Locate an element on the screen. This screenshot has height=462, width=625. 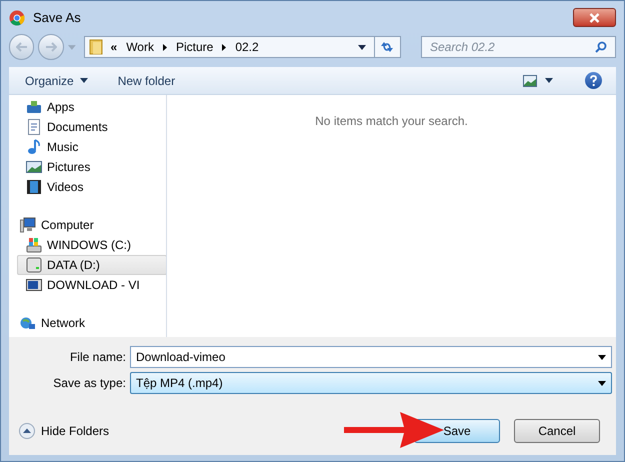
back-arrow-icon is located at coordinates (22, 47).